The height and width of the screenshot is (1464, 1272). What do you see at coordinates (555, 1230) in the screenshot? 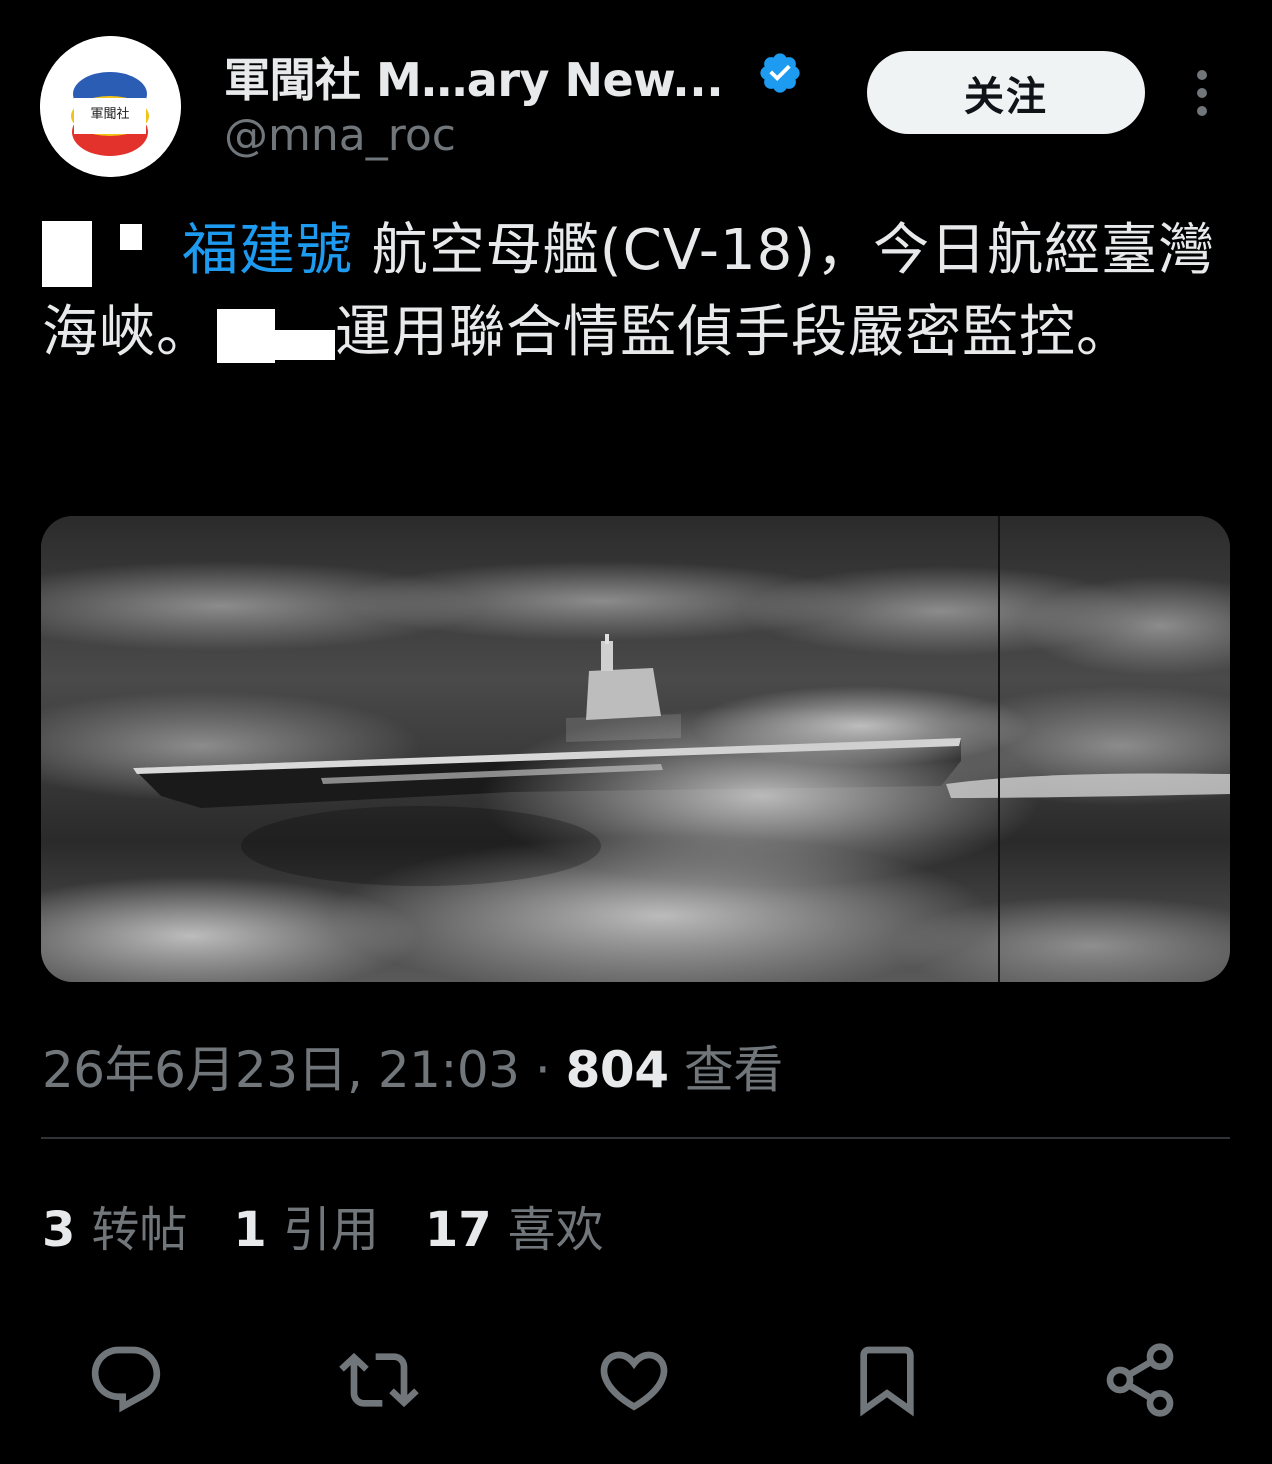
I see `likes-label: 喜欢` at bounding box center [555, 1230].